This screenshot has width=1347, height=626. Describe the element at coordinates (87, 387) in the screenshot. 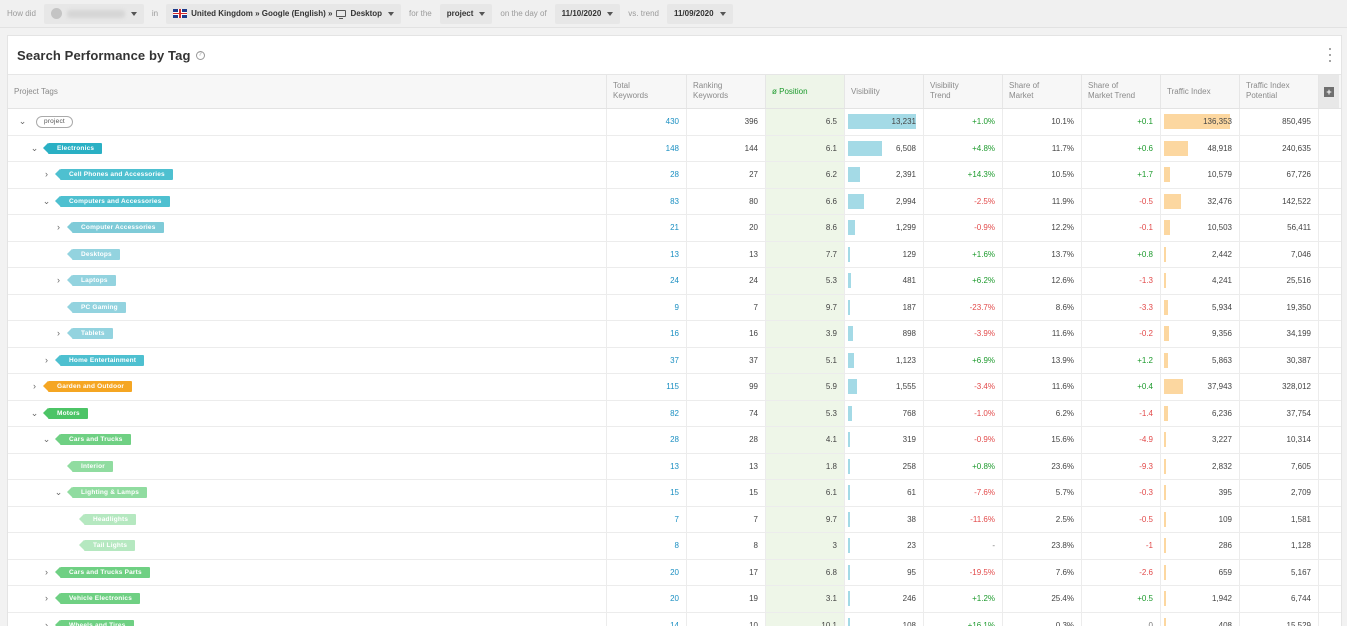

I see `tag-label: Garden and Outdoor` at that location.